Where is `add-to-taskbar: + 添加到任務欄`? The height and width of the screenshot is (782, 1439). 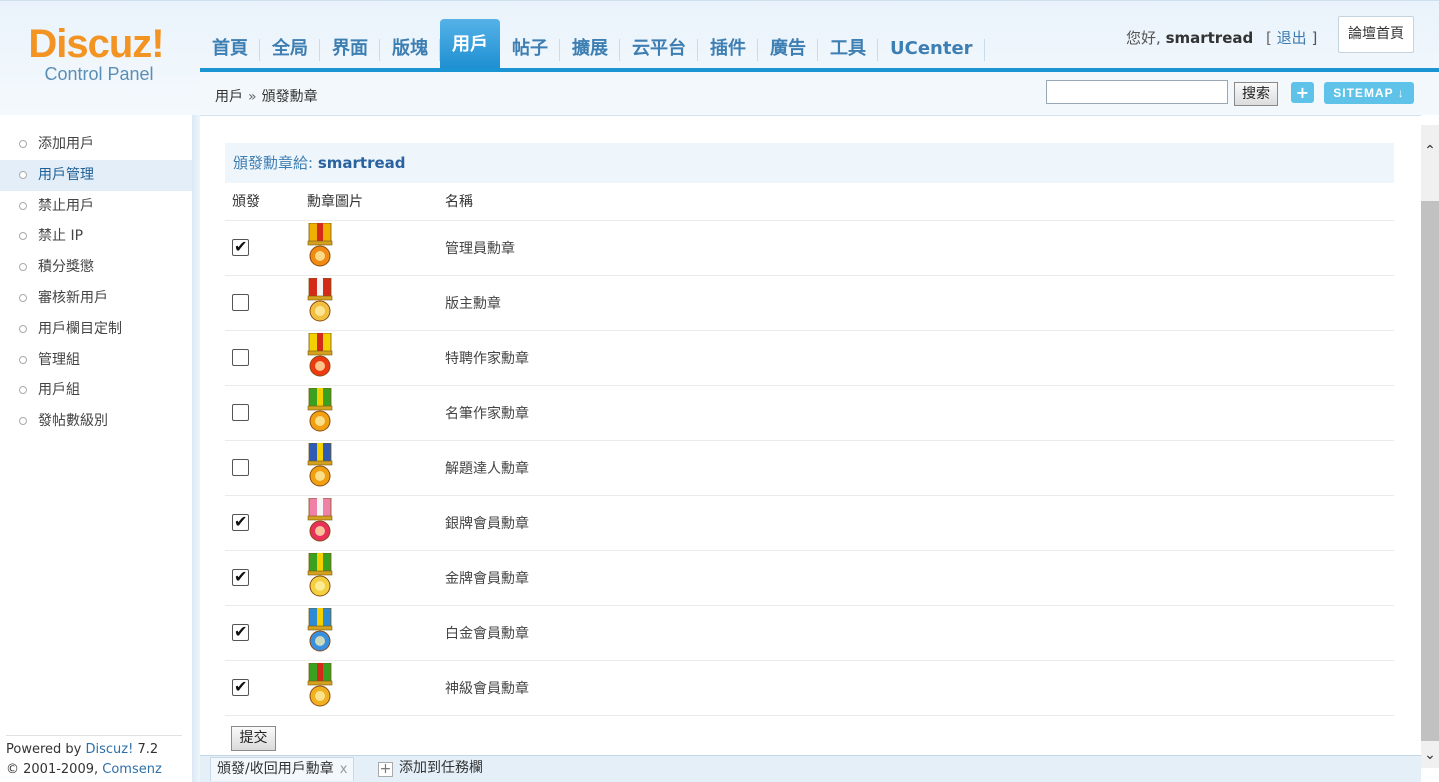
add-to-taskbar: + 添加到任務欄 is located at coordinates (430, 768).